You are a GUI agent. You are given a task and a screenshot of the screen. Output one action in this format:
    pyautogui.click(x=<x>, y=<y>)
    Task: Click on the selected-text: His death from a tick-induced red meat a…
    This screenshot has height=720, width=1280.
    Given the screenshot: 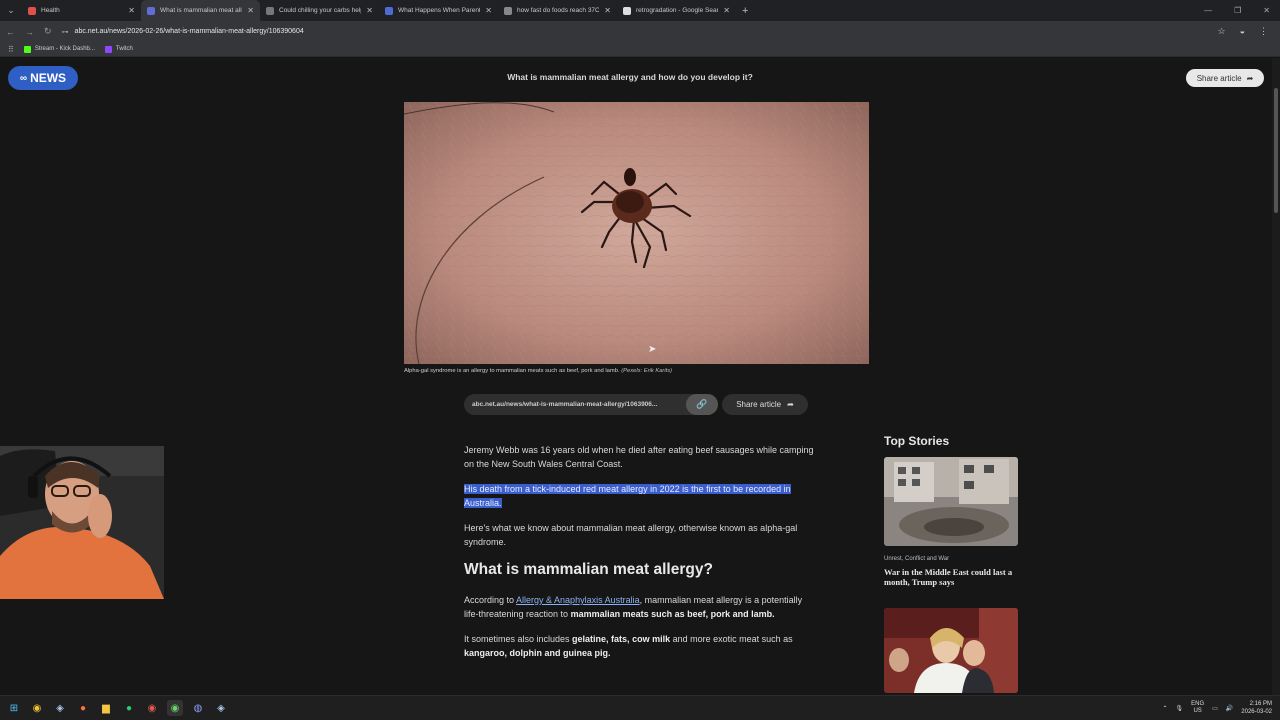 What is the action you would take?
    pyautogui.click(x=627, y=496)
    